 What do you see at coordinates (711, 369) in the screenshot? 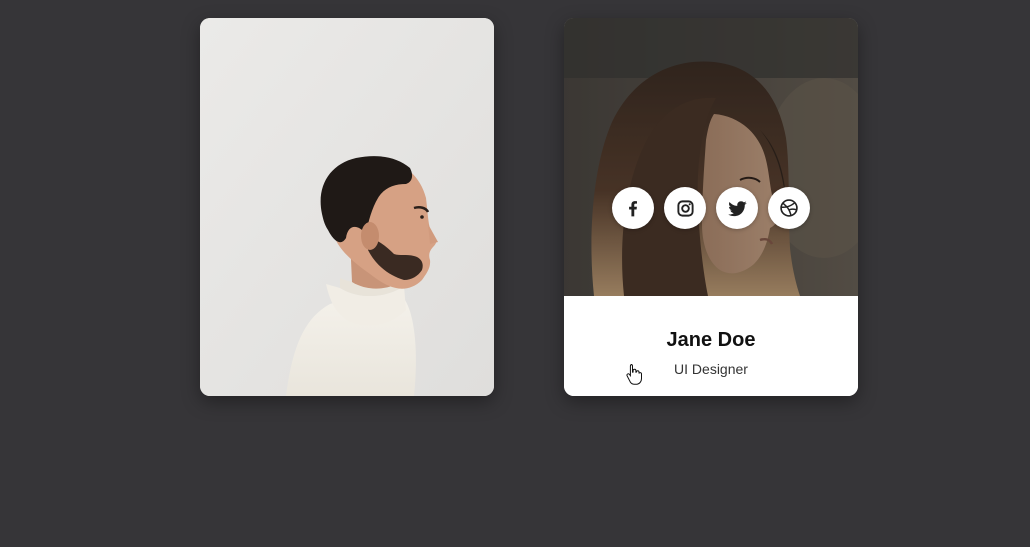
I see `profile-role: UI Designer` at bounding box center [711, 369].